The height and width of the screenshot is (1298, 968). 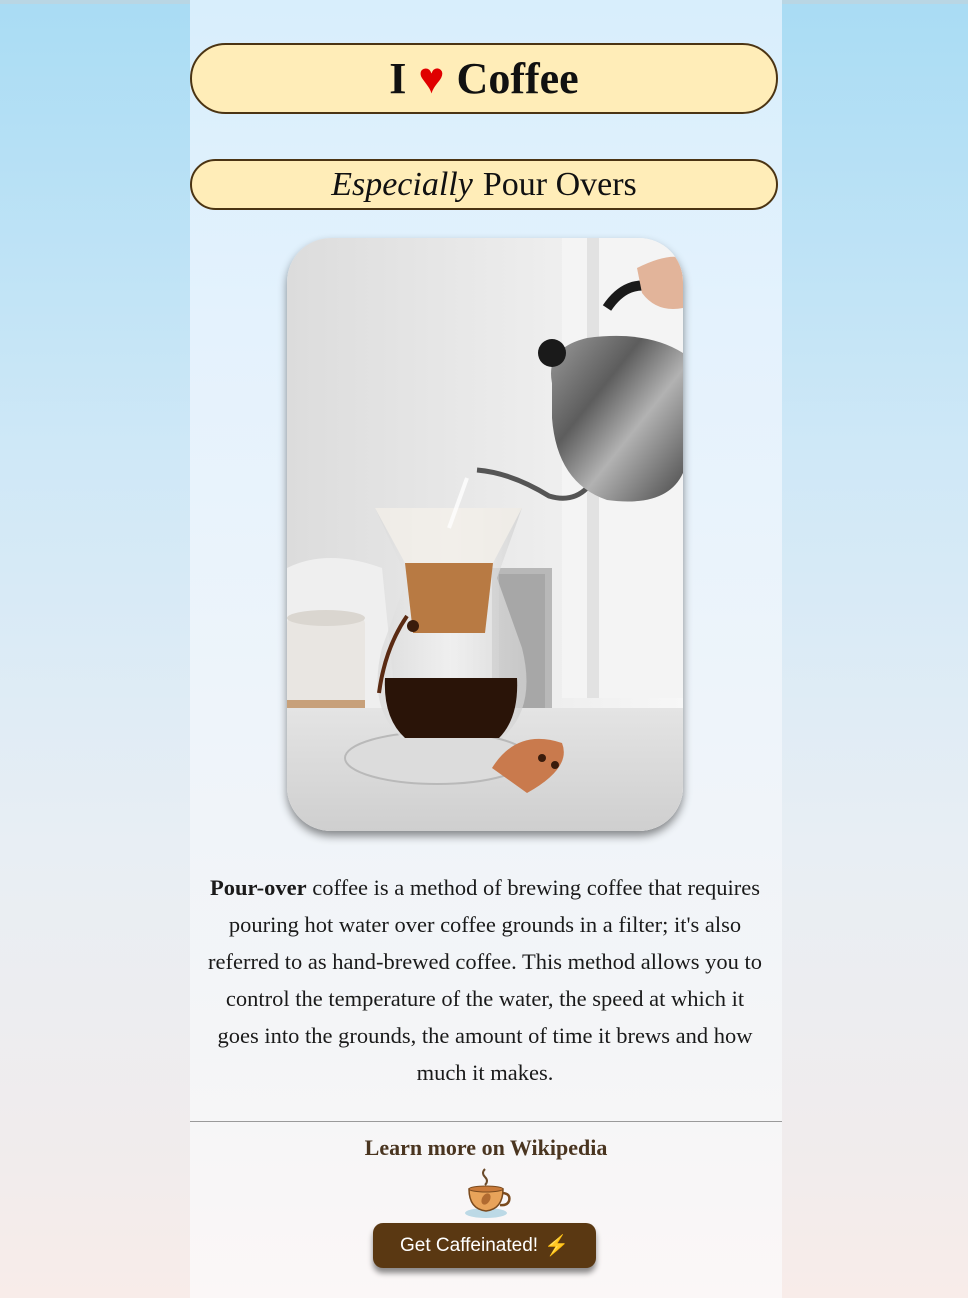 I want to click on wikipedia-link: Learn more on Wikipedia, so click(x=486, y=1148).